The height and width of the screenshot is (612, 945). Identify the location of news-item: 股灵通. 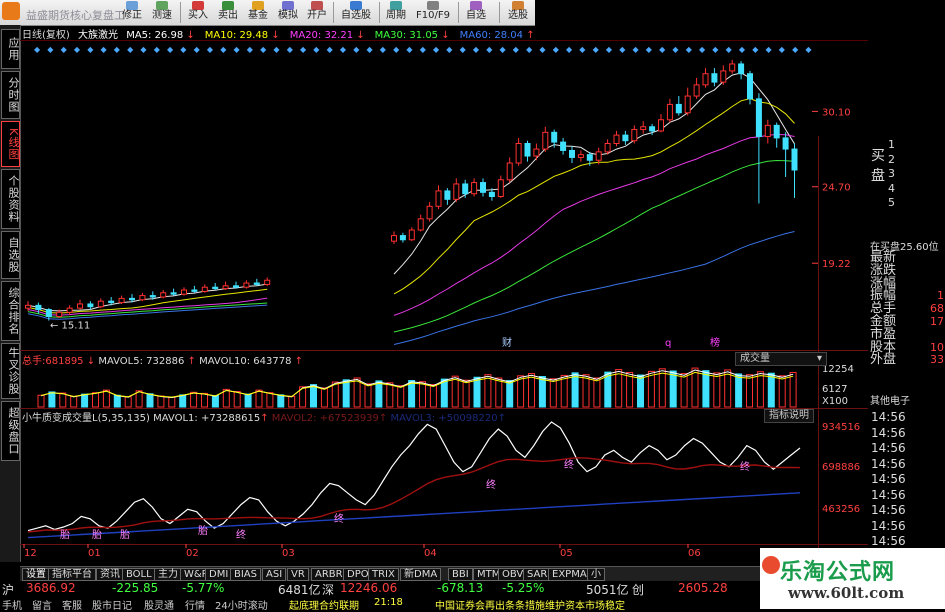
(159, 604).